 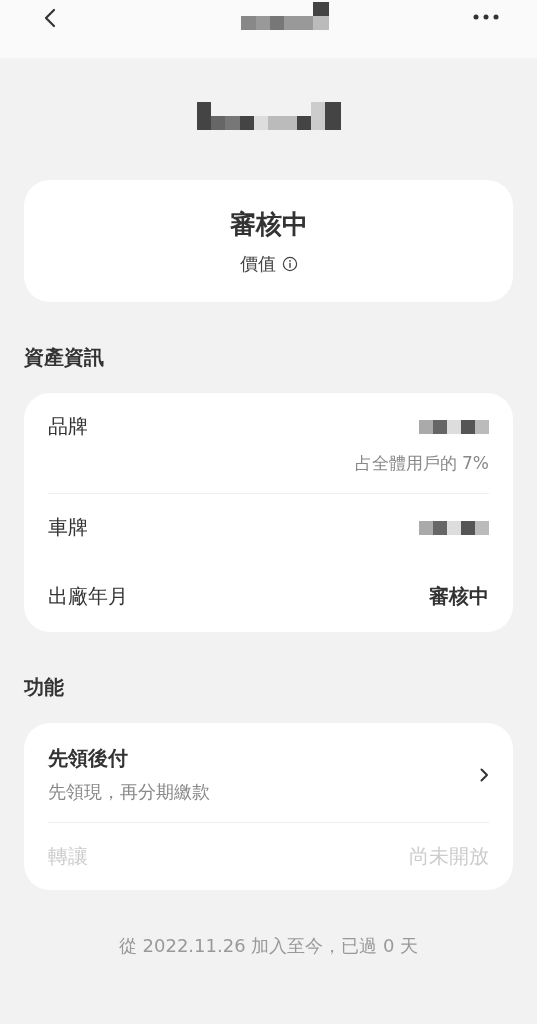 What do you see at coordinates (44, 687) in the screenshot?
I see `section-title: 功能` at bounding box center [44, 687].